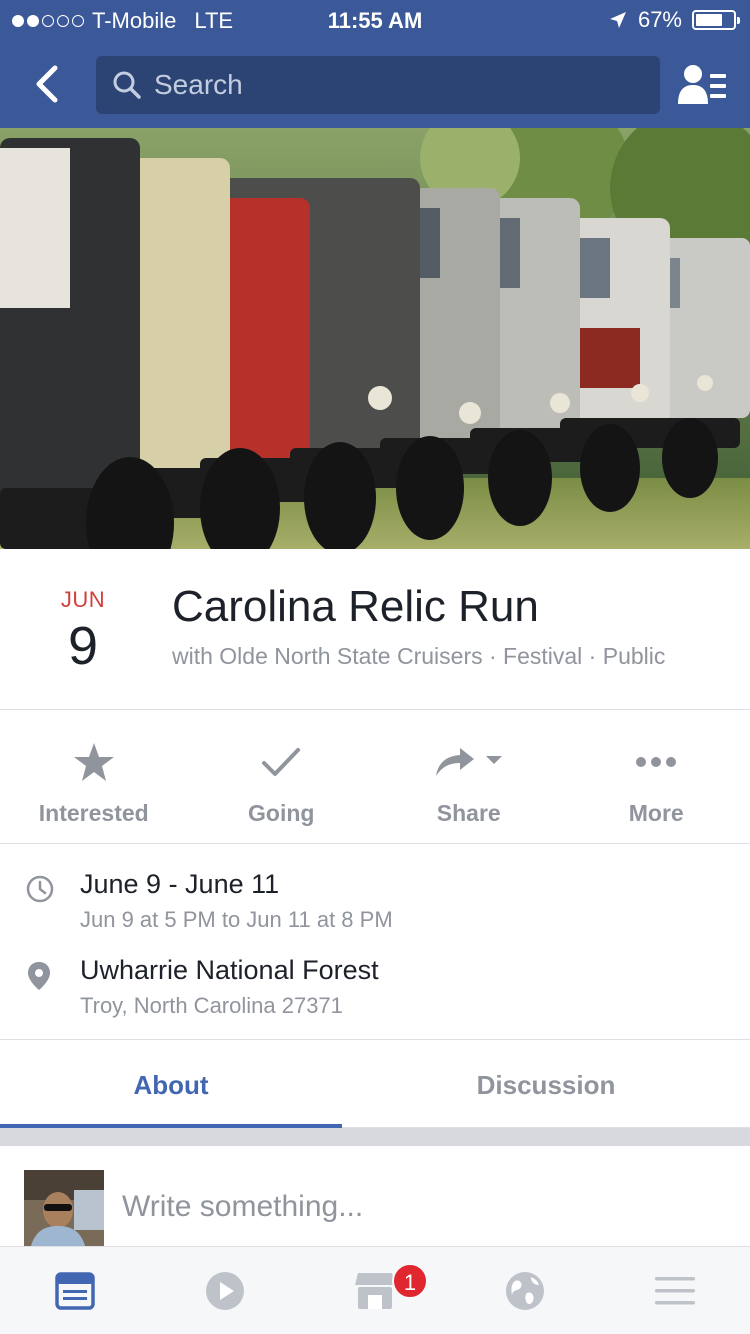 The height and width of the screenshot is (1334, 750). I want to click on avatar, so click(64, 1210).